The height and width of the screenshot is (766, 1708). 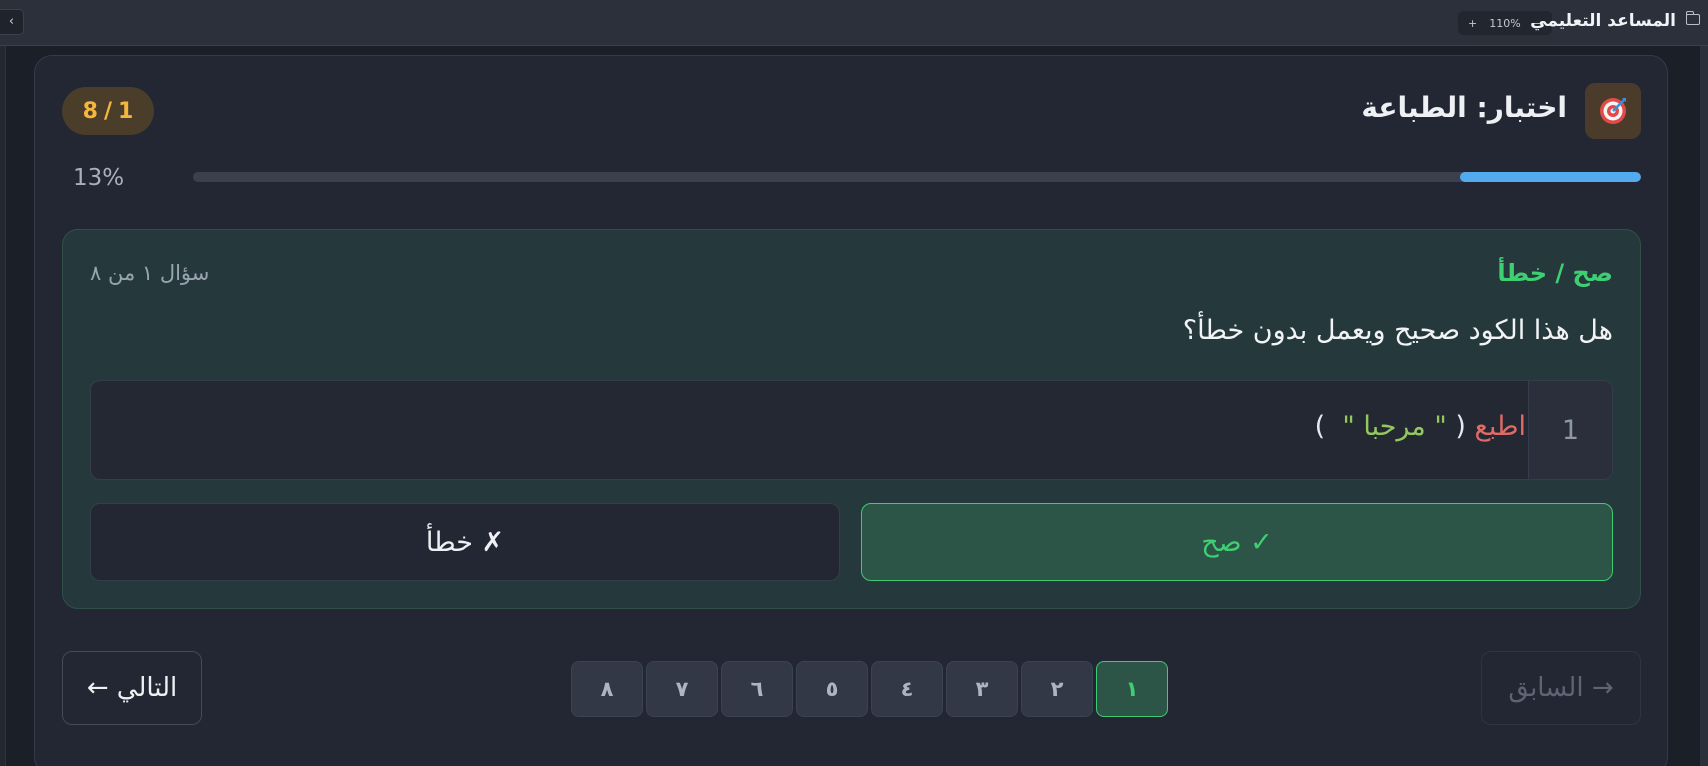 What do you see at coordinates (1057, 689) in the screenshot?
I see `page-button-2: ٢` at bounding box center [1057, 689].